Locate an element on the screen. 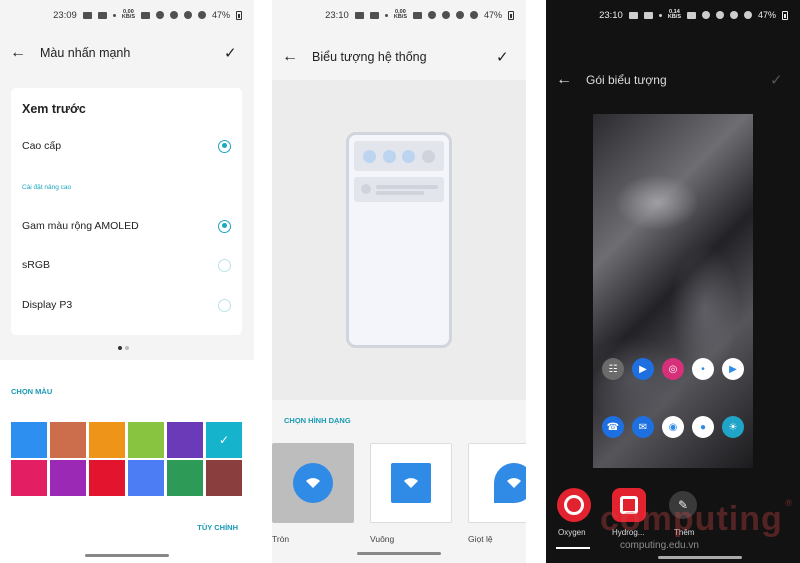 The height and width of the screenshot is (563, 800). icon-pack-oxygen is located at coordinates (574, 505).